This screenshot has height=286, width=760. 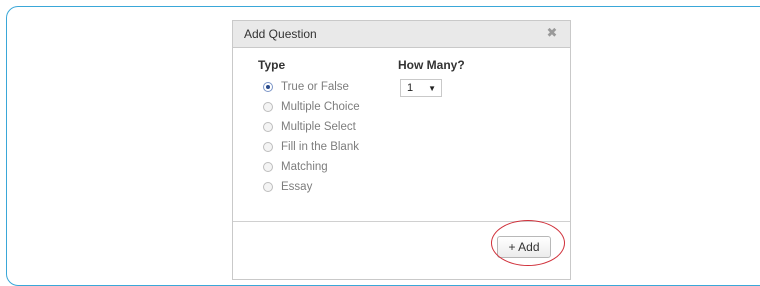 What do you see at coordinates (401, 34) in the screenshot?
I see `dialog-titlebar: Add Question ✖` at bounding box center [401, 34].